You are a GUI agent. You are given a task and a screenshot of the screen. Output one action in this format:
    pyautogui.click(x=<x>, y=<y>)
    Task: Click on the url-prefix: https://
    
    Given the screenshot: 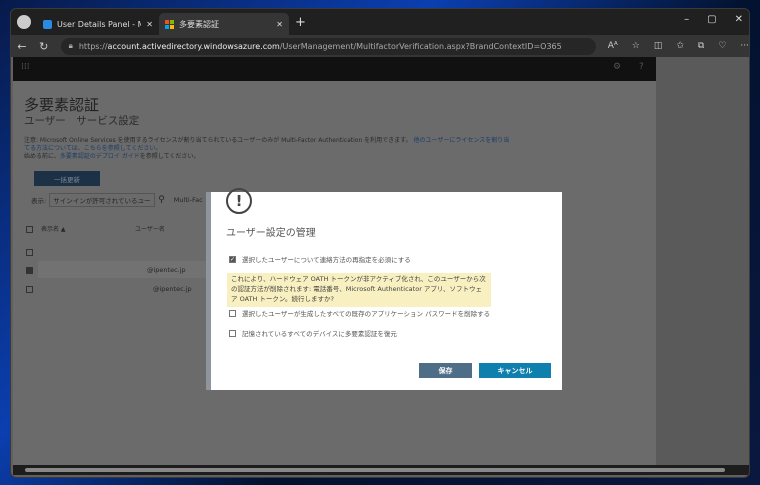 What is the action you would take?
    pyautogui.click(x=93, y=46)
    